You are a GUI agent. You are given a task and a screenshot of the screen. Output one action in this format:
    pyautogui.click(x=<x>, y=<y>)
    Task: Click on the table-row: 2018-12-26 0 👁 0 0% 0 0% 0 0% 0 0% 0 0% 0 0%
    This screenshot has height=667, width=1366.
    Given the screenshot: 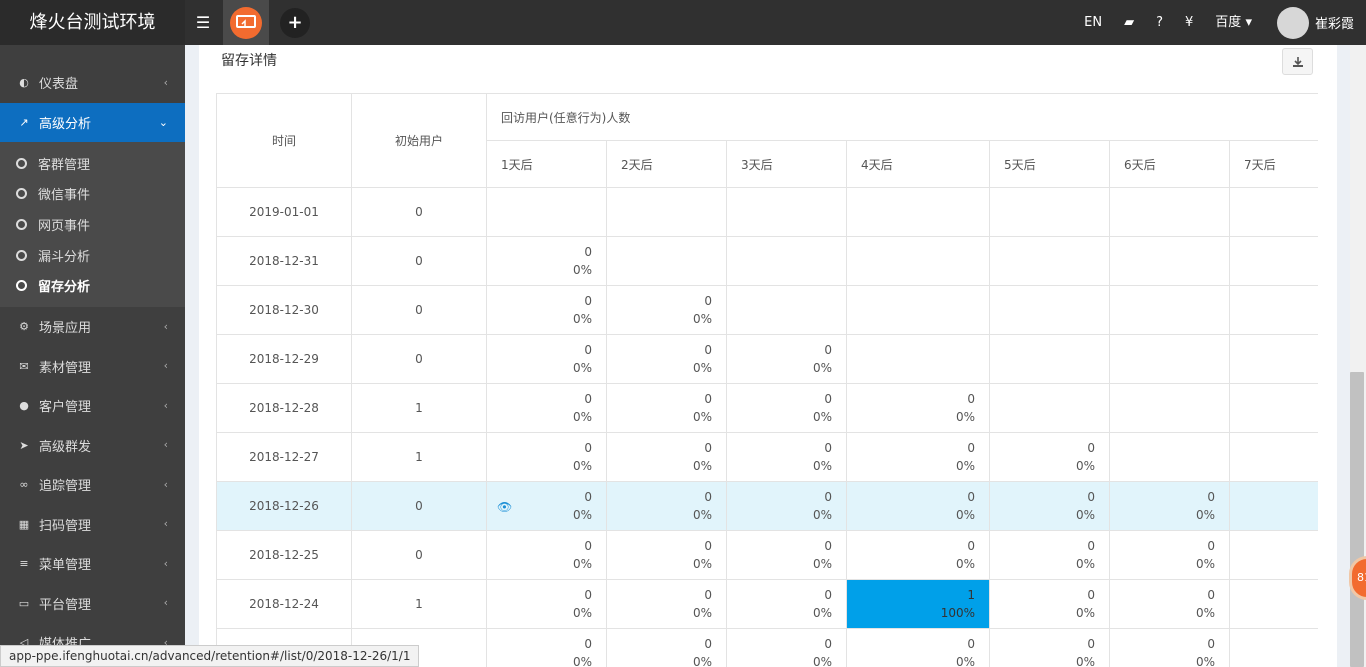 What is the action you would take?
    pyautogui.click(x=767, y=506)
    